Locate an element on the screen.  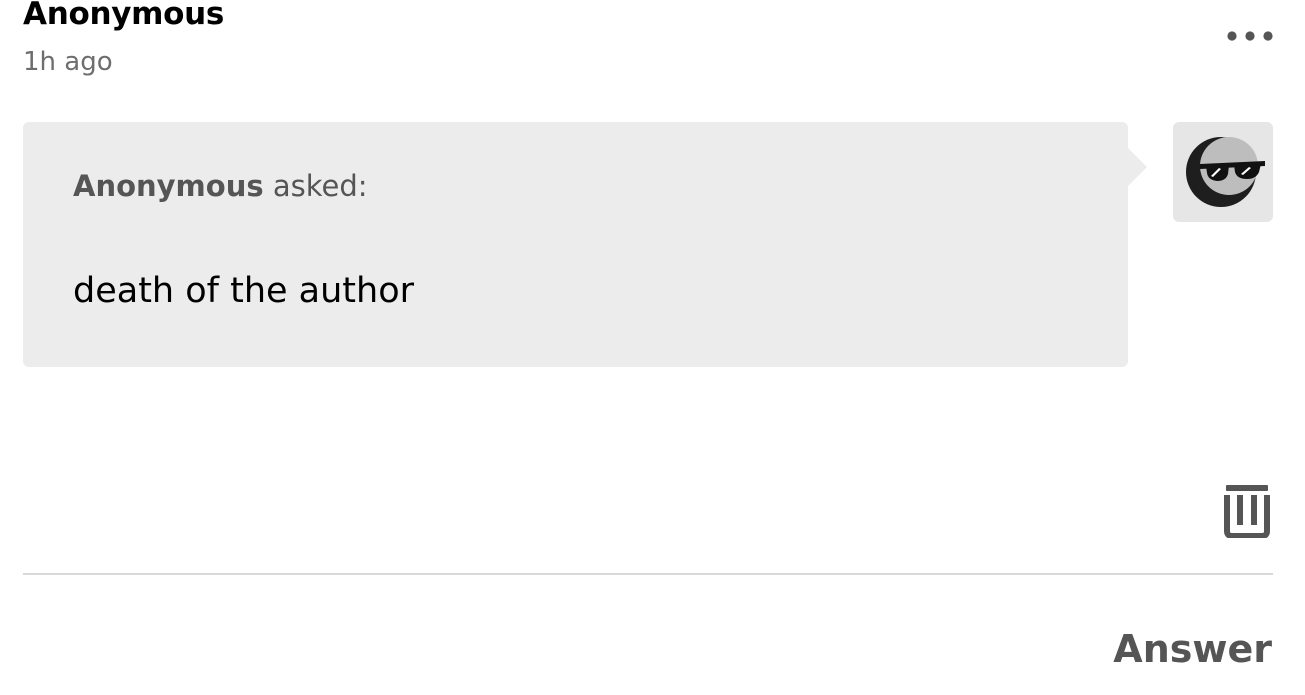
anonymous-sunglasses-avatar-icon is located at coordinates (1225, 172).